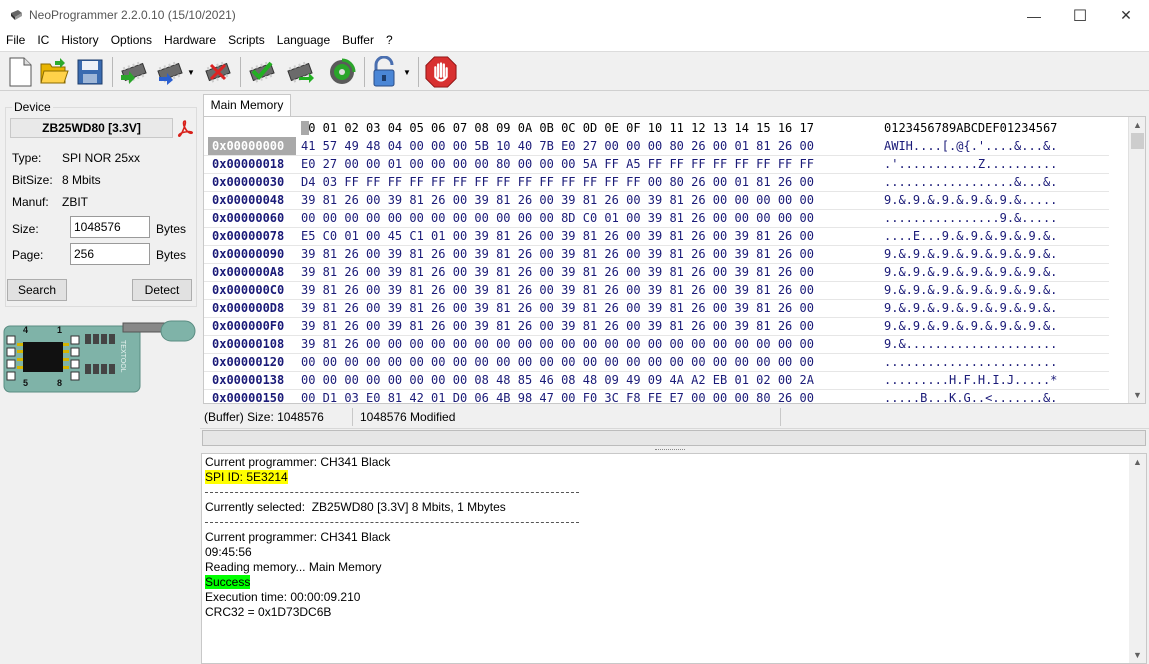 Image resolution: width=1149 pixels, height=664 pixels. Describe the element at coordinates (247, 105) in the screenshot. I see `tab-main-memory: Main Memory` at that location.